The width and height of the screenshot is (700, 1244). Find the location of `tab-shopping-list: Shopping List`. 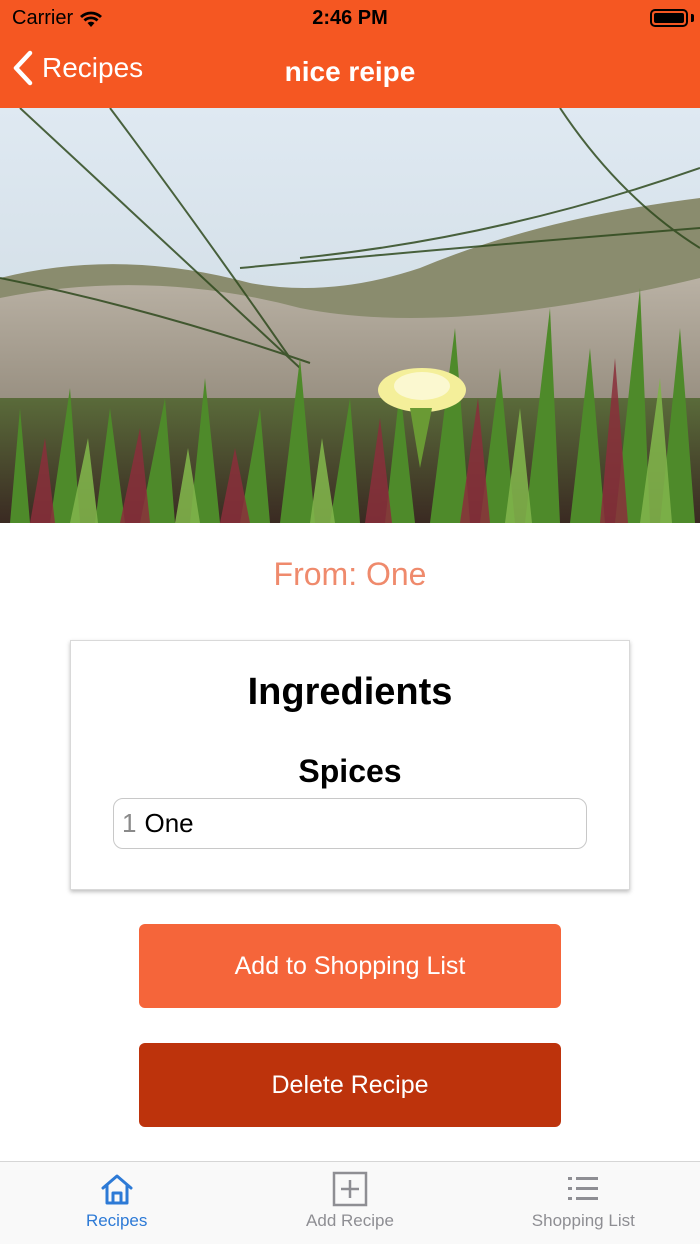

tab-shopping-list: Shopping List is located at coordinates (583, 1203).